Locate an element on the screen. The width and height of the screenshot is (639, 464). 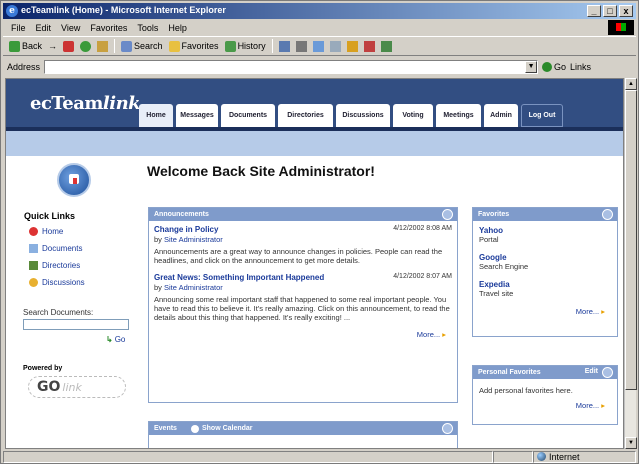
tab-documents: Documents is located at coordinates (248, 115).